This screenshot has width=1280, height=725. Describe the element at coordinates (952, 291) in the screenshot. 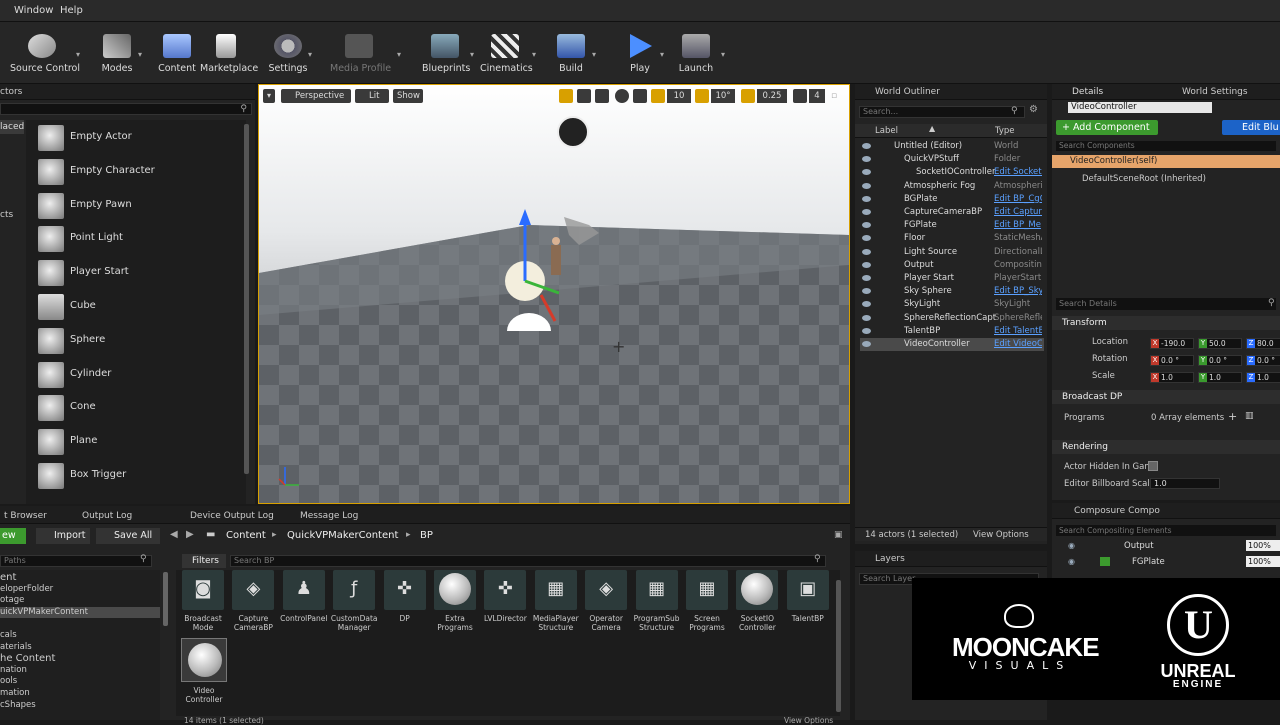

I see `outliner-row: Sky Sphere Edit BP_Sky` at that location.